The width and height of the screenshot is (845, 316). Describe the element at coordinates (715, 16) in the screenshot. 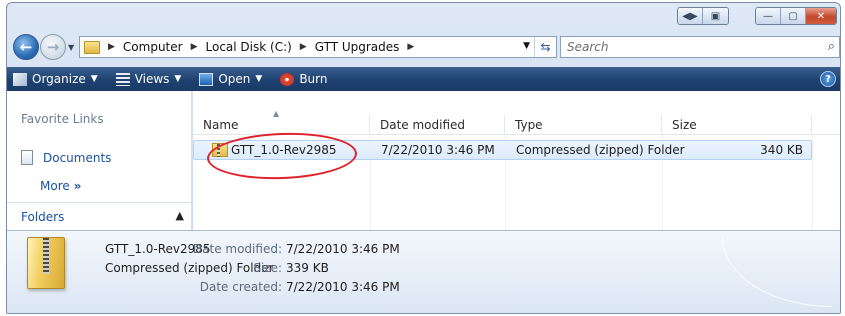

I see `window-icon: ▣` at that location.